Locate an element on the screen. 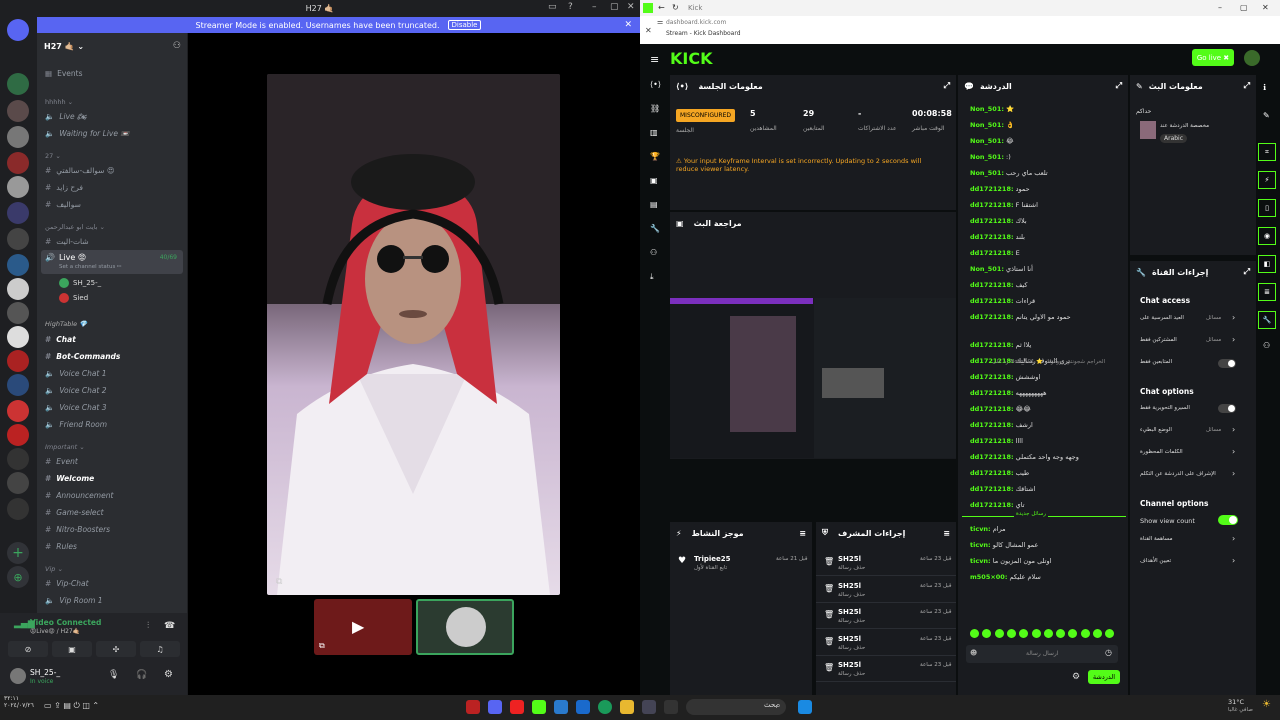  cc-icon: ▣ is located at coordinates (654, 180).